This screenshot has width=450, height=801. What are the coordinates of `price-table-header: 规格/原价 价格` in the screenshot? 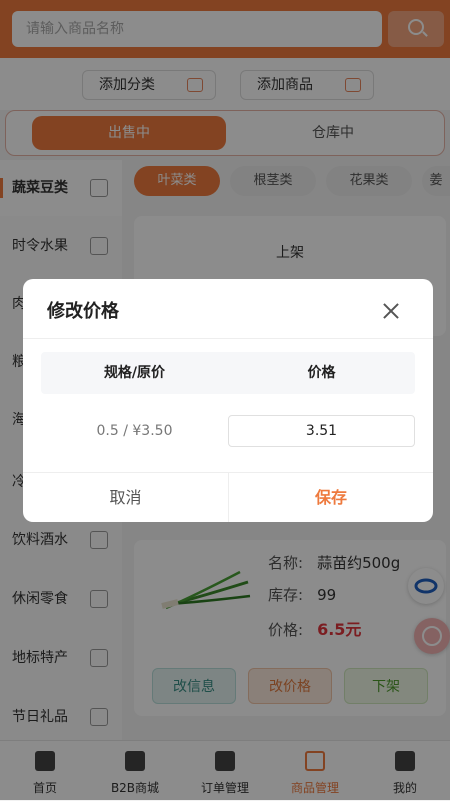 It's located at (228, 373).